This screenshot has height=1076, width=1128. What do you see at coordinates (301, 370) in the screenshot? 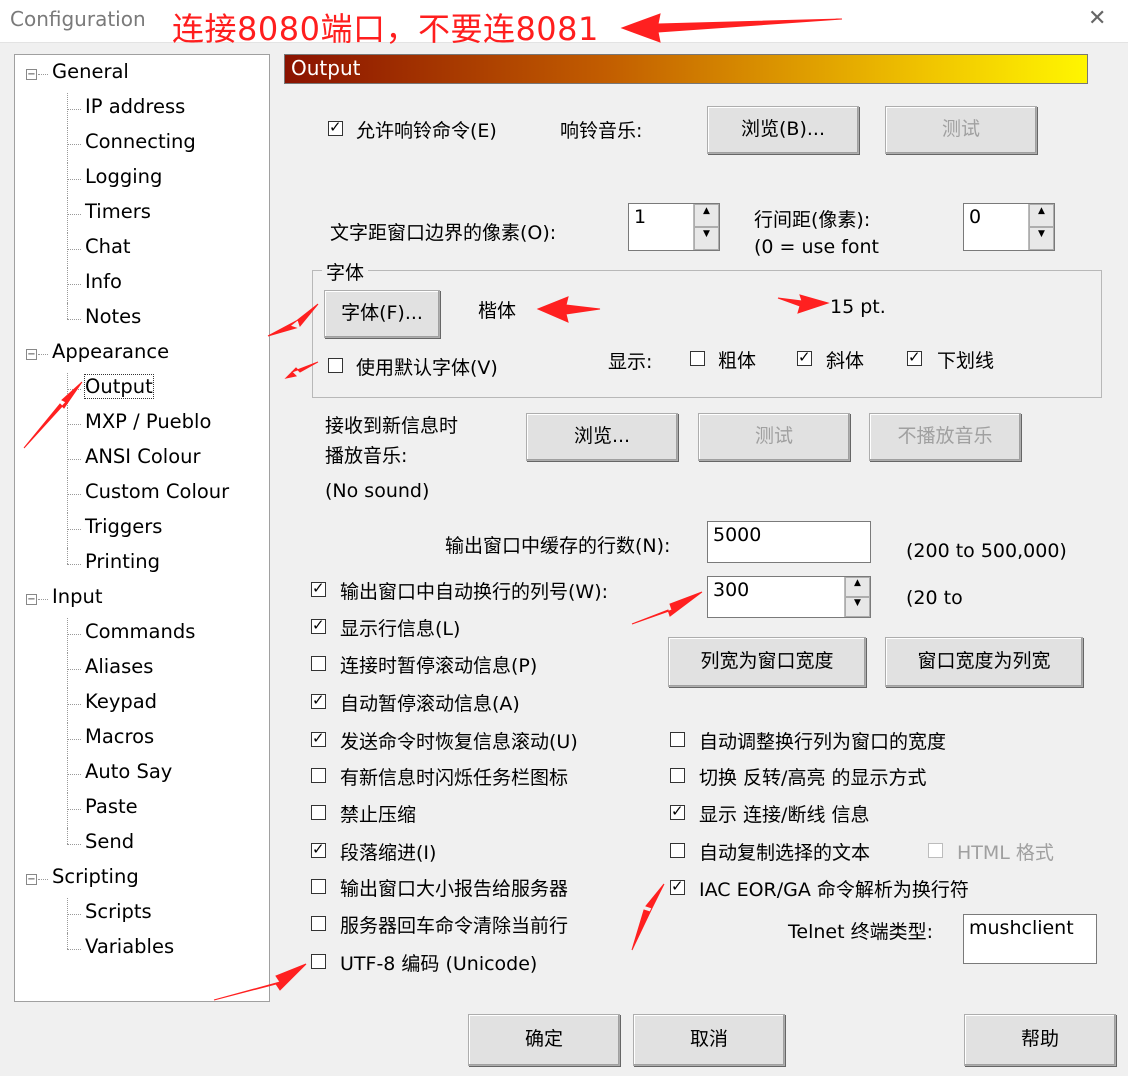
I see `arrow-default-font` at bounding box center [301, 370].